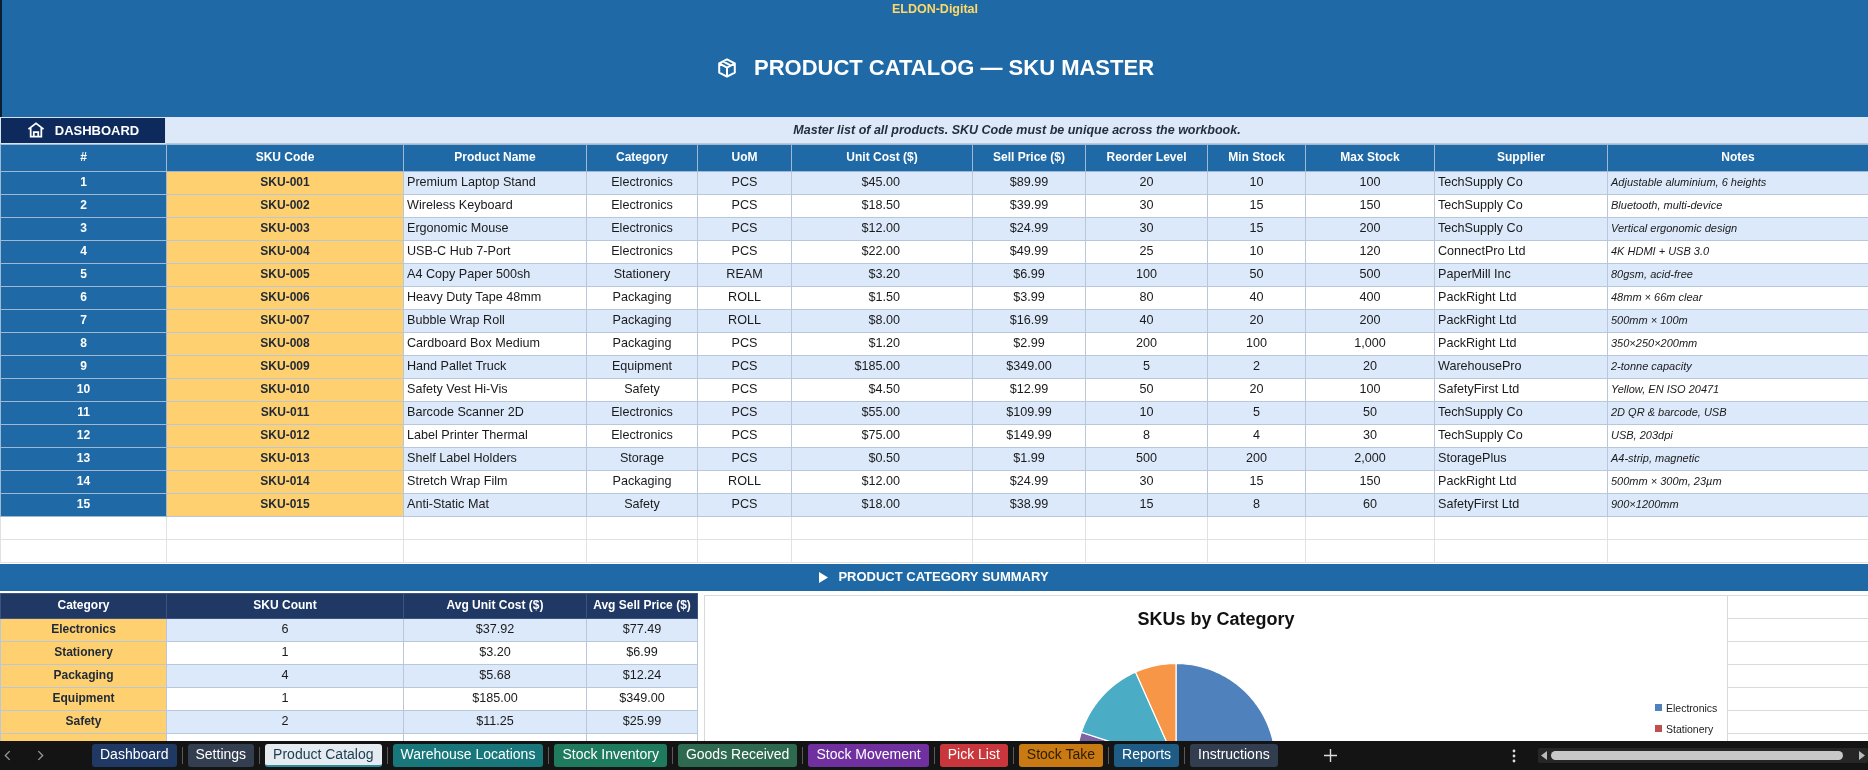 Image resolution: width=1868 pixels, height=770 pixels. I want to click on table-cell: $55.00, so click(882, 413).